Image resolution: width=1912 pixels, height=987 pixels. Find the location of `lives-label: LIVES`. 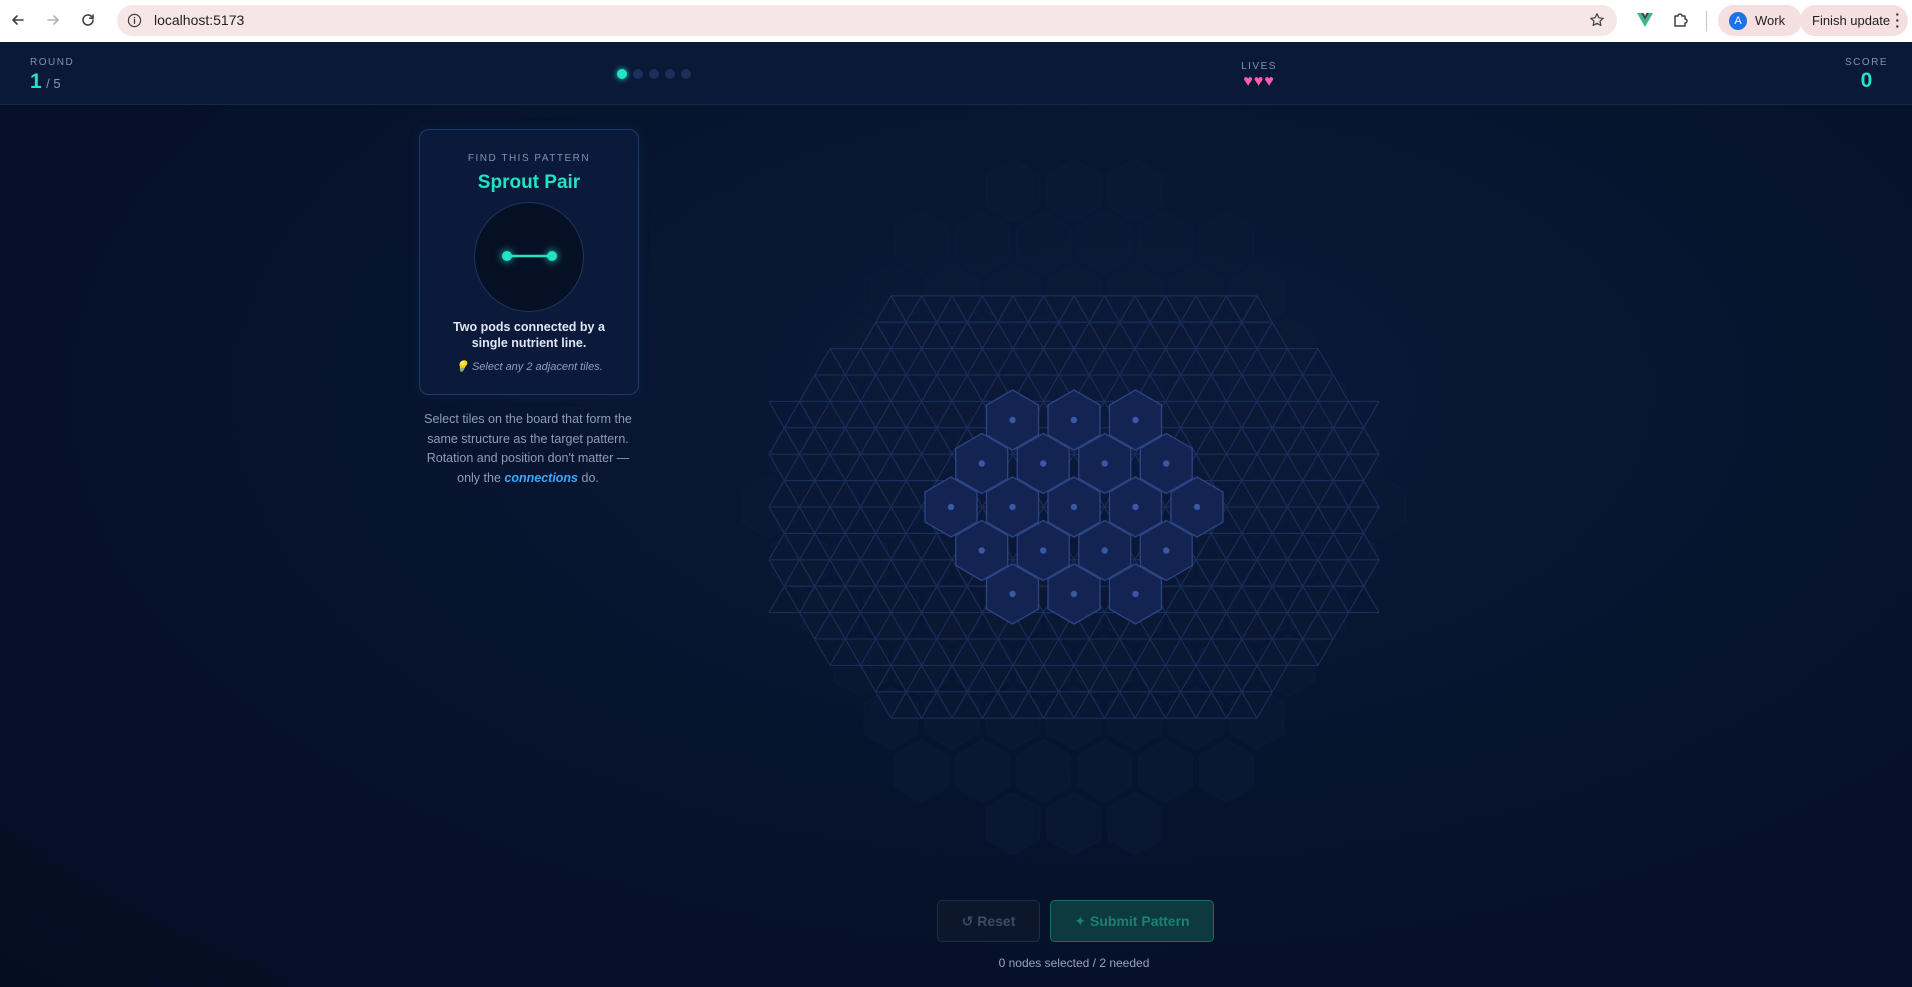

lives-label: LIVES is located at coordinates (1259, 66).